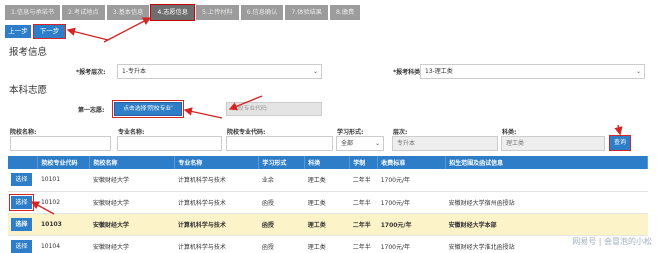 The width and height of the screenshot is (660, 253). What do you see at coordinates (553, 143) in the screenshot?
I see `subject-filter-field: 理工类` at bounding box center [553, 143].